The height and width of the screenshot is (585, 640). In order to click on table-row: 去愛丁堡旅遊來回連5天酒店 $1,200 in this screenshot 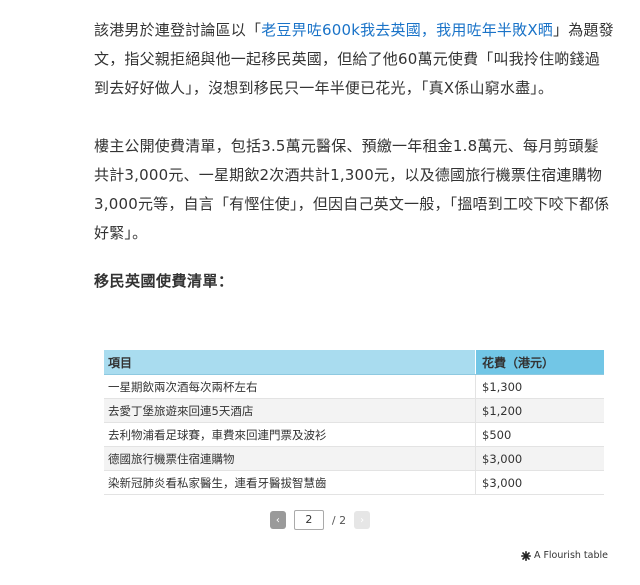, I will do `click(354, 410)`.